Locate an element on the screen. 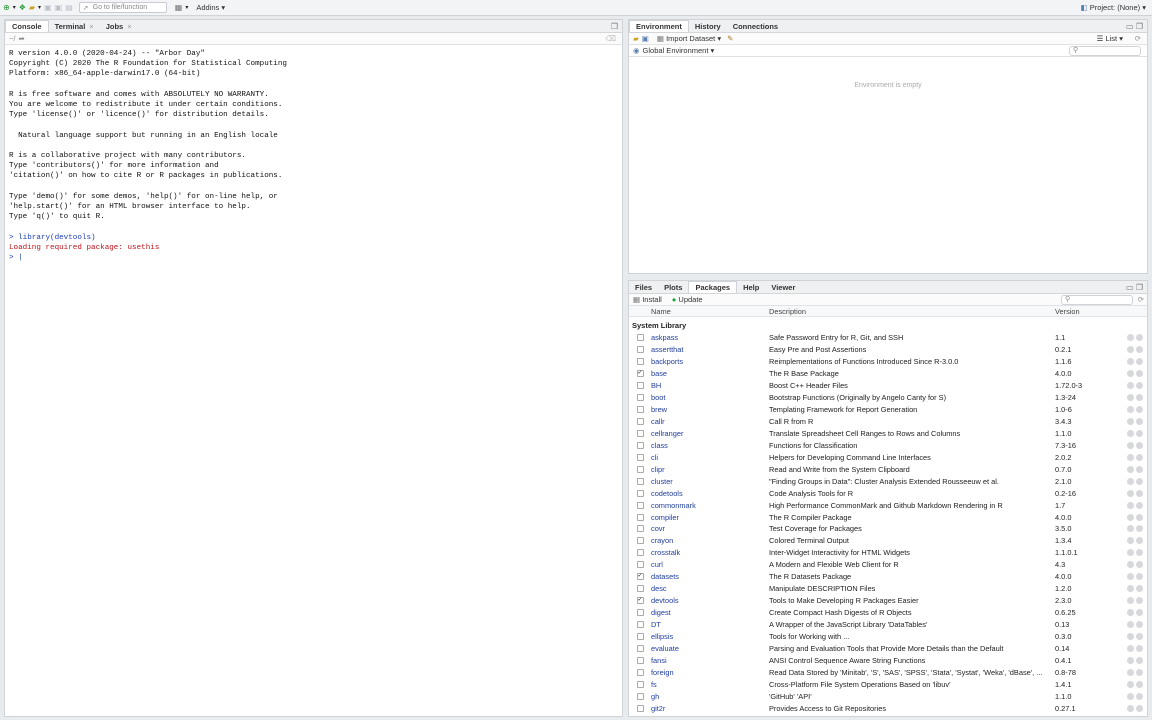 The width and height of the screenshot is (1152, 720). print-icon: ▤ is located at coordinates (69, 8).